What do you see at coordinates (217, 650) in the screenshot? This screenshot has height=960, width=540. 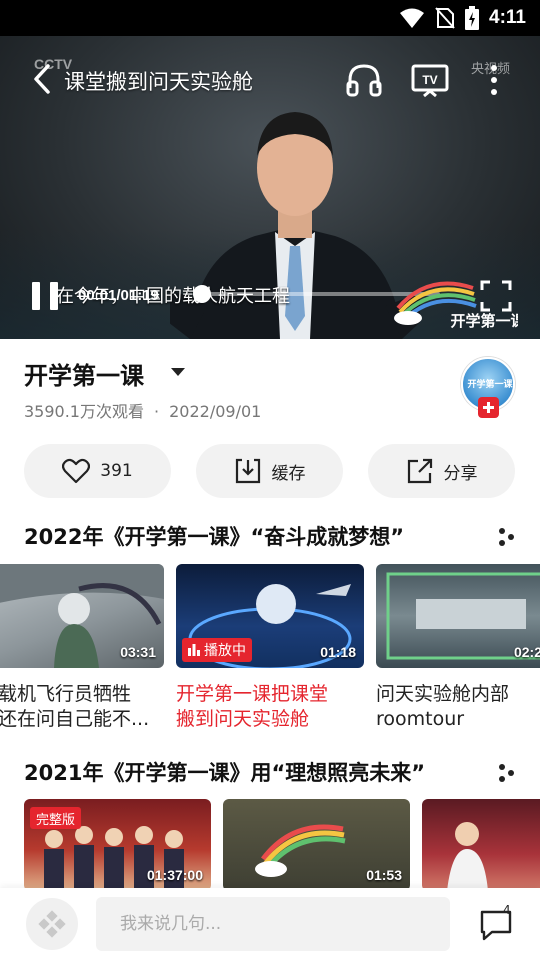 I see `playing-badge: 播放中` at bounding box center [217, 650].